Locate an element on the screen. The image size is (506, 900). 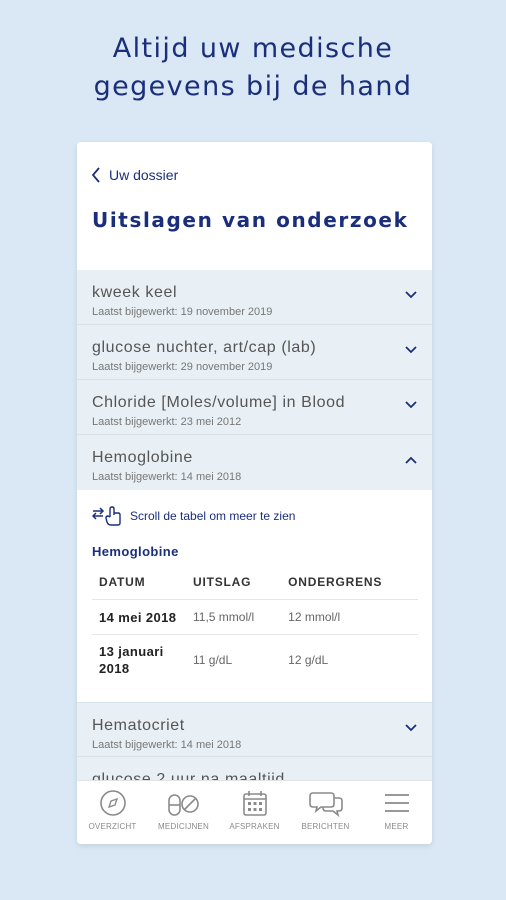
nav-medicijnen: MEDICIJNEN is located at coordinates (183, 812).